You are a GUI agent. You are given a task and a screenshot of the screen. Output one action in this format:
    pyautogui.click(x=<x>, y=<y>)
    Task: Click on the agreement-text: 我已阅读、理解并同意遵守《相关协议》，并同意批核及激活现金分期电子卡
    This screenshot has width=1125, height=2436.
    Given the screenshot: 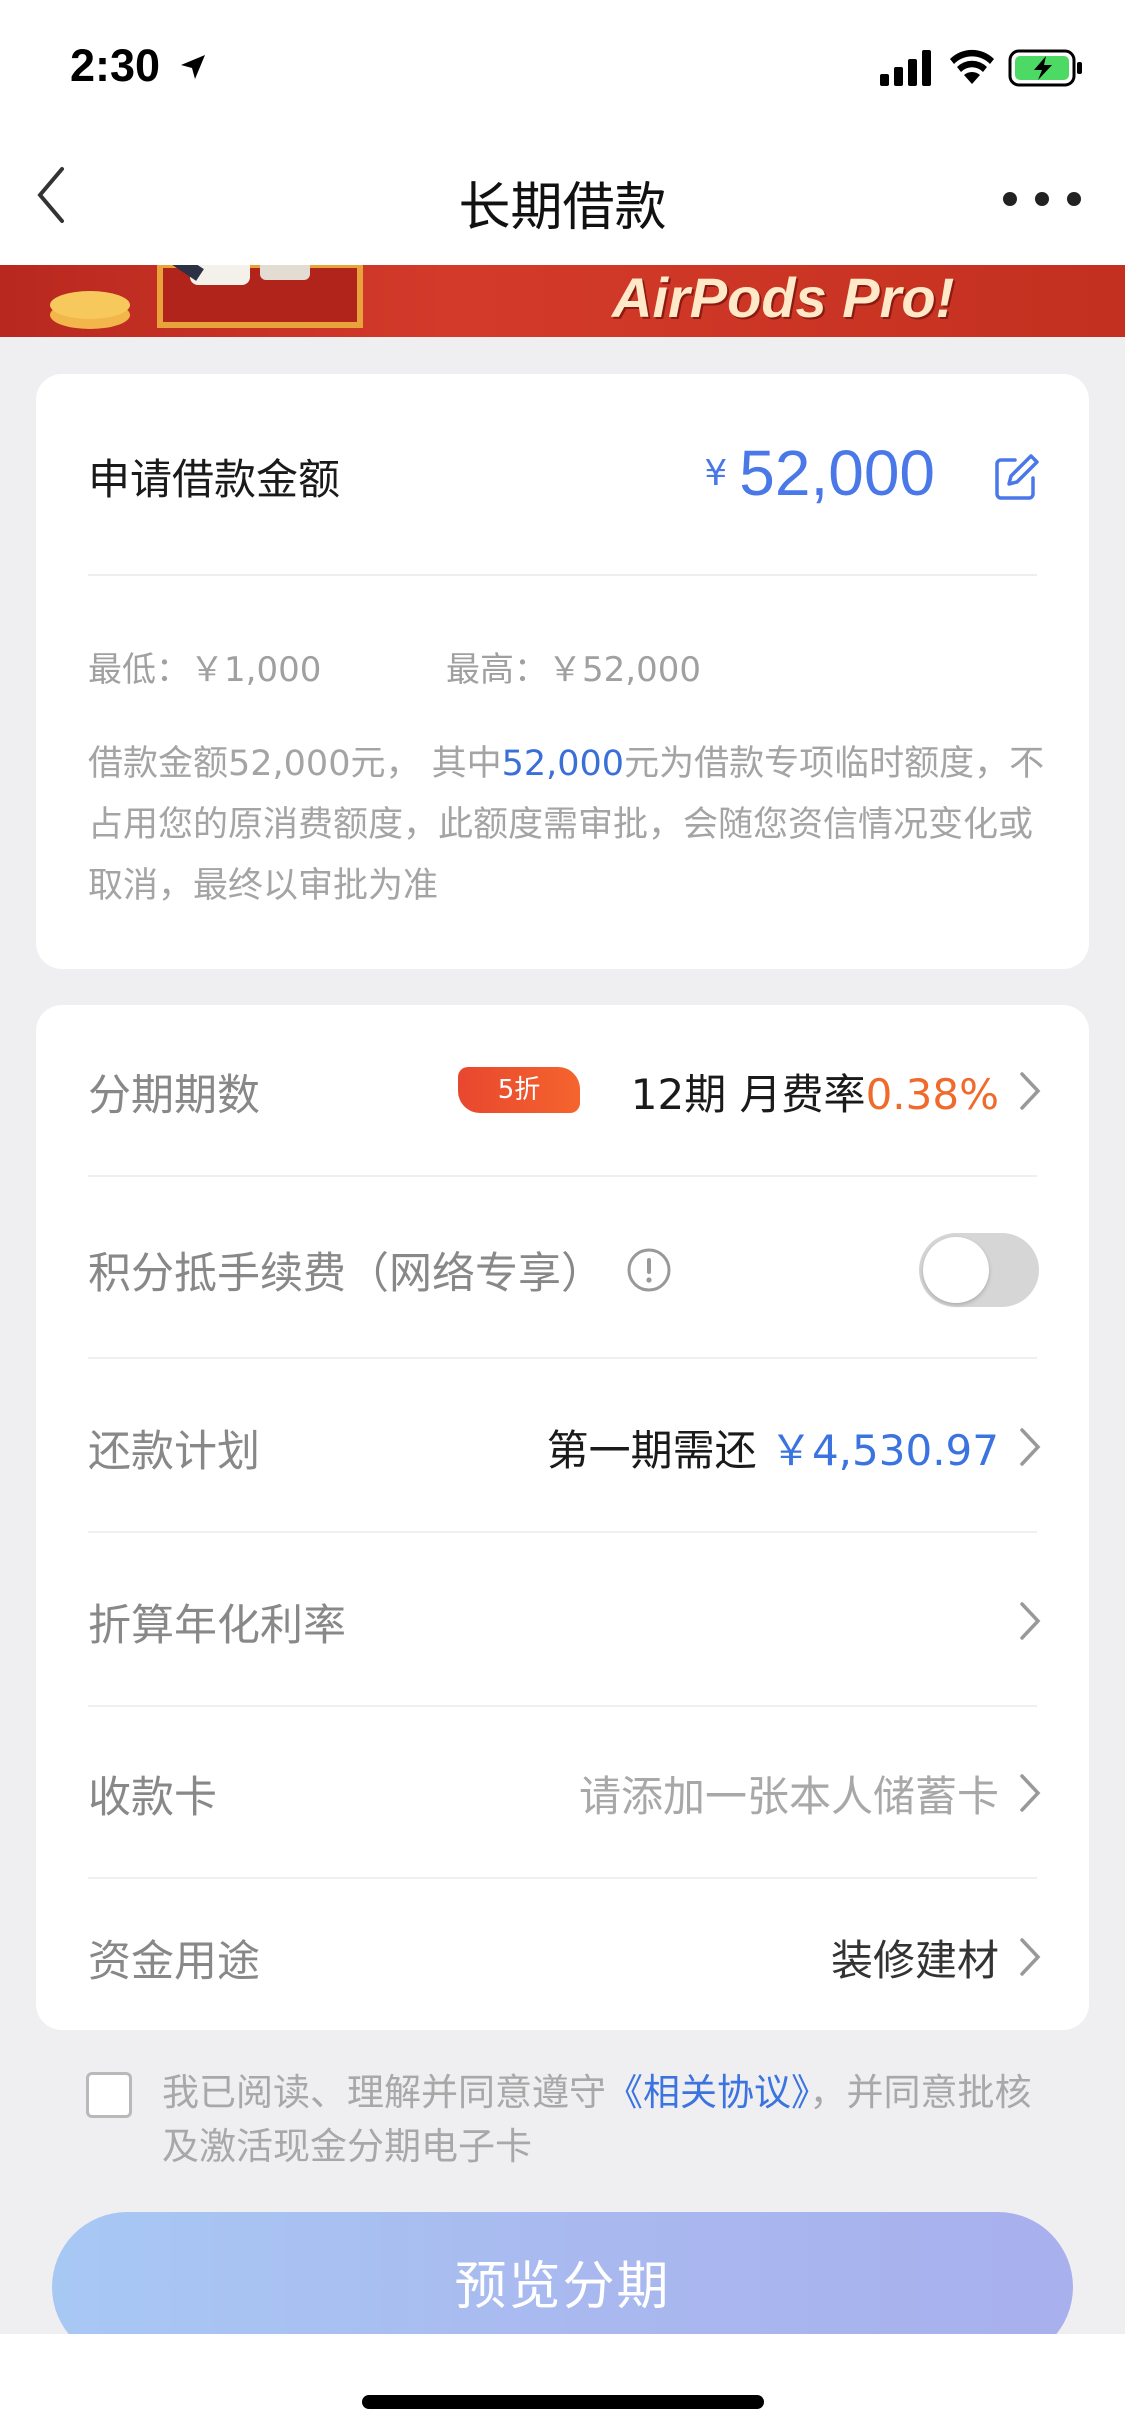 What is the action you would take?
    pyautogui.click(x=612, y=2120)
    